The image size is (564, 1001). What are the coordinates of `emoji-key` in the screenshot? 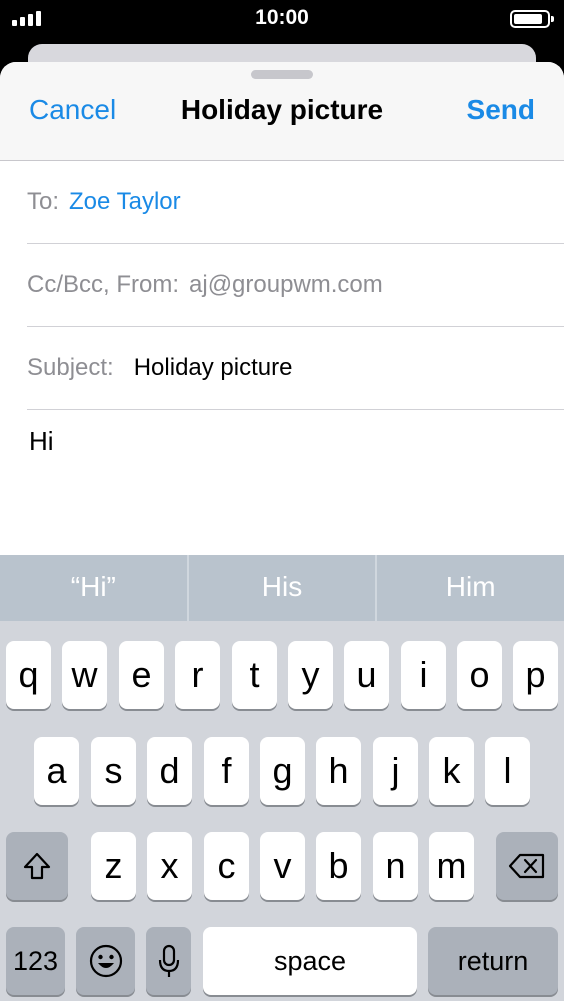 It's located at (105, 961).